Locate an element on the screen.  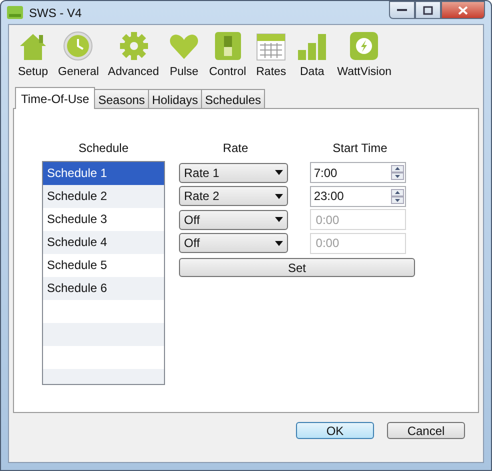
time-field: 7:00 is located at coordinates (358, 173).